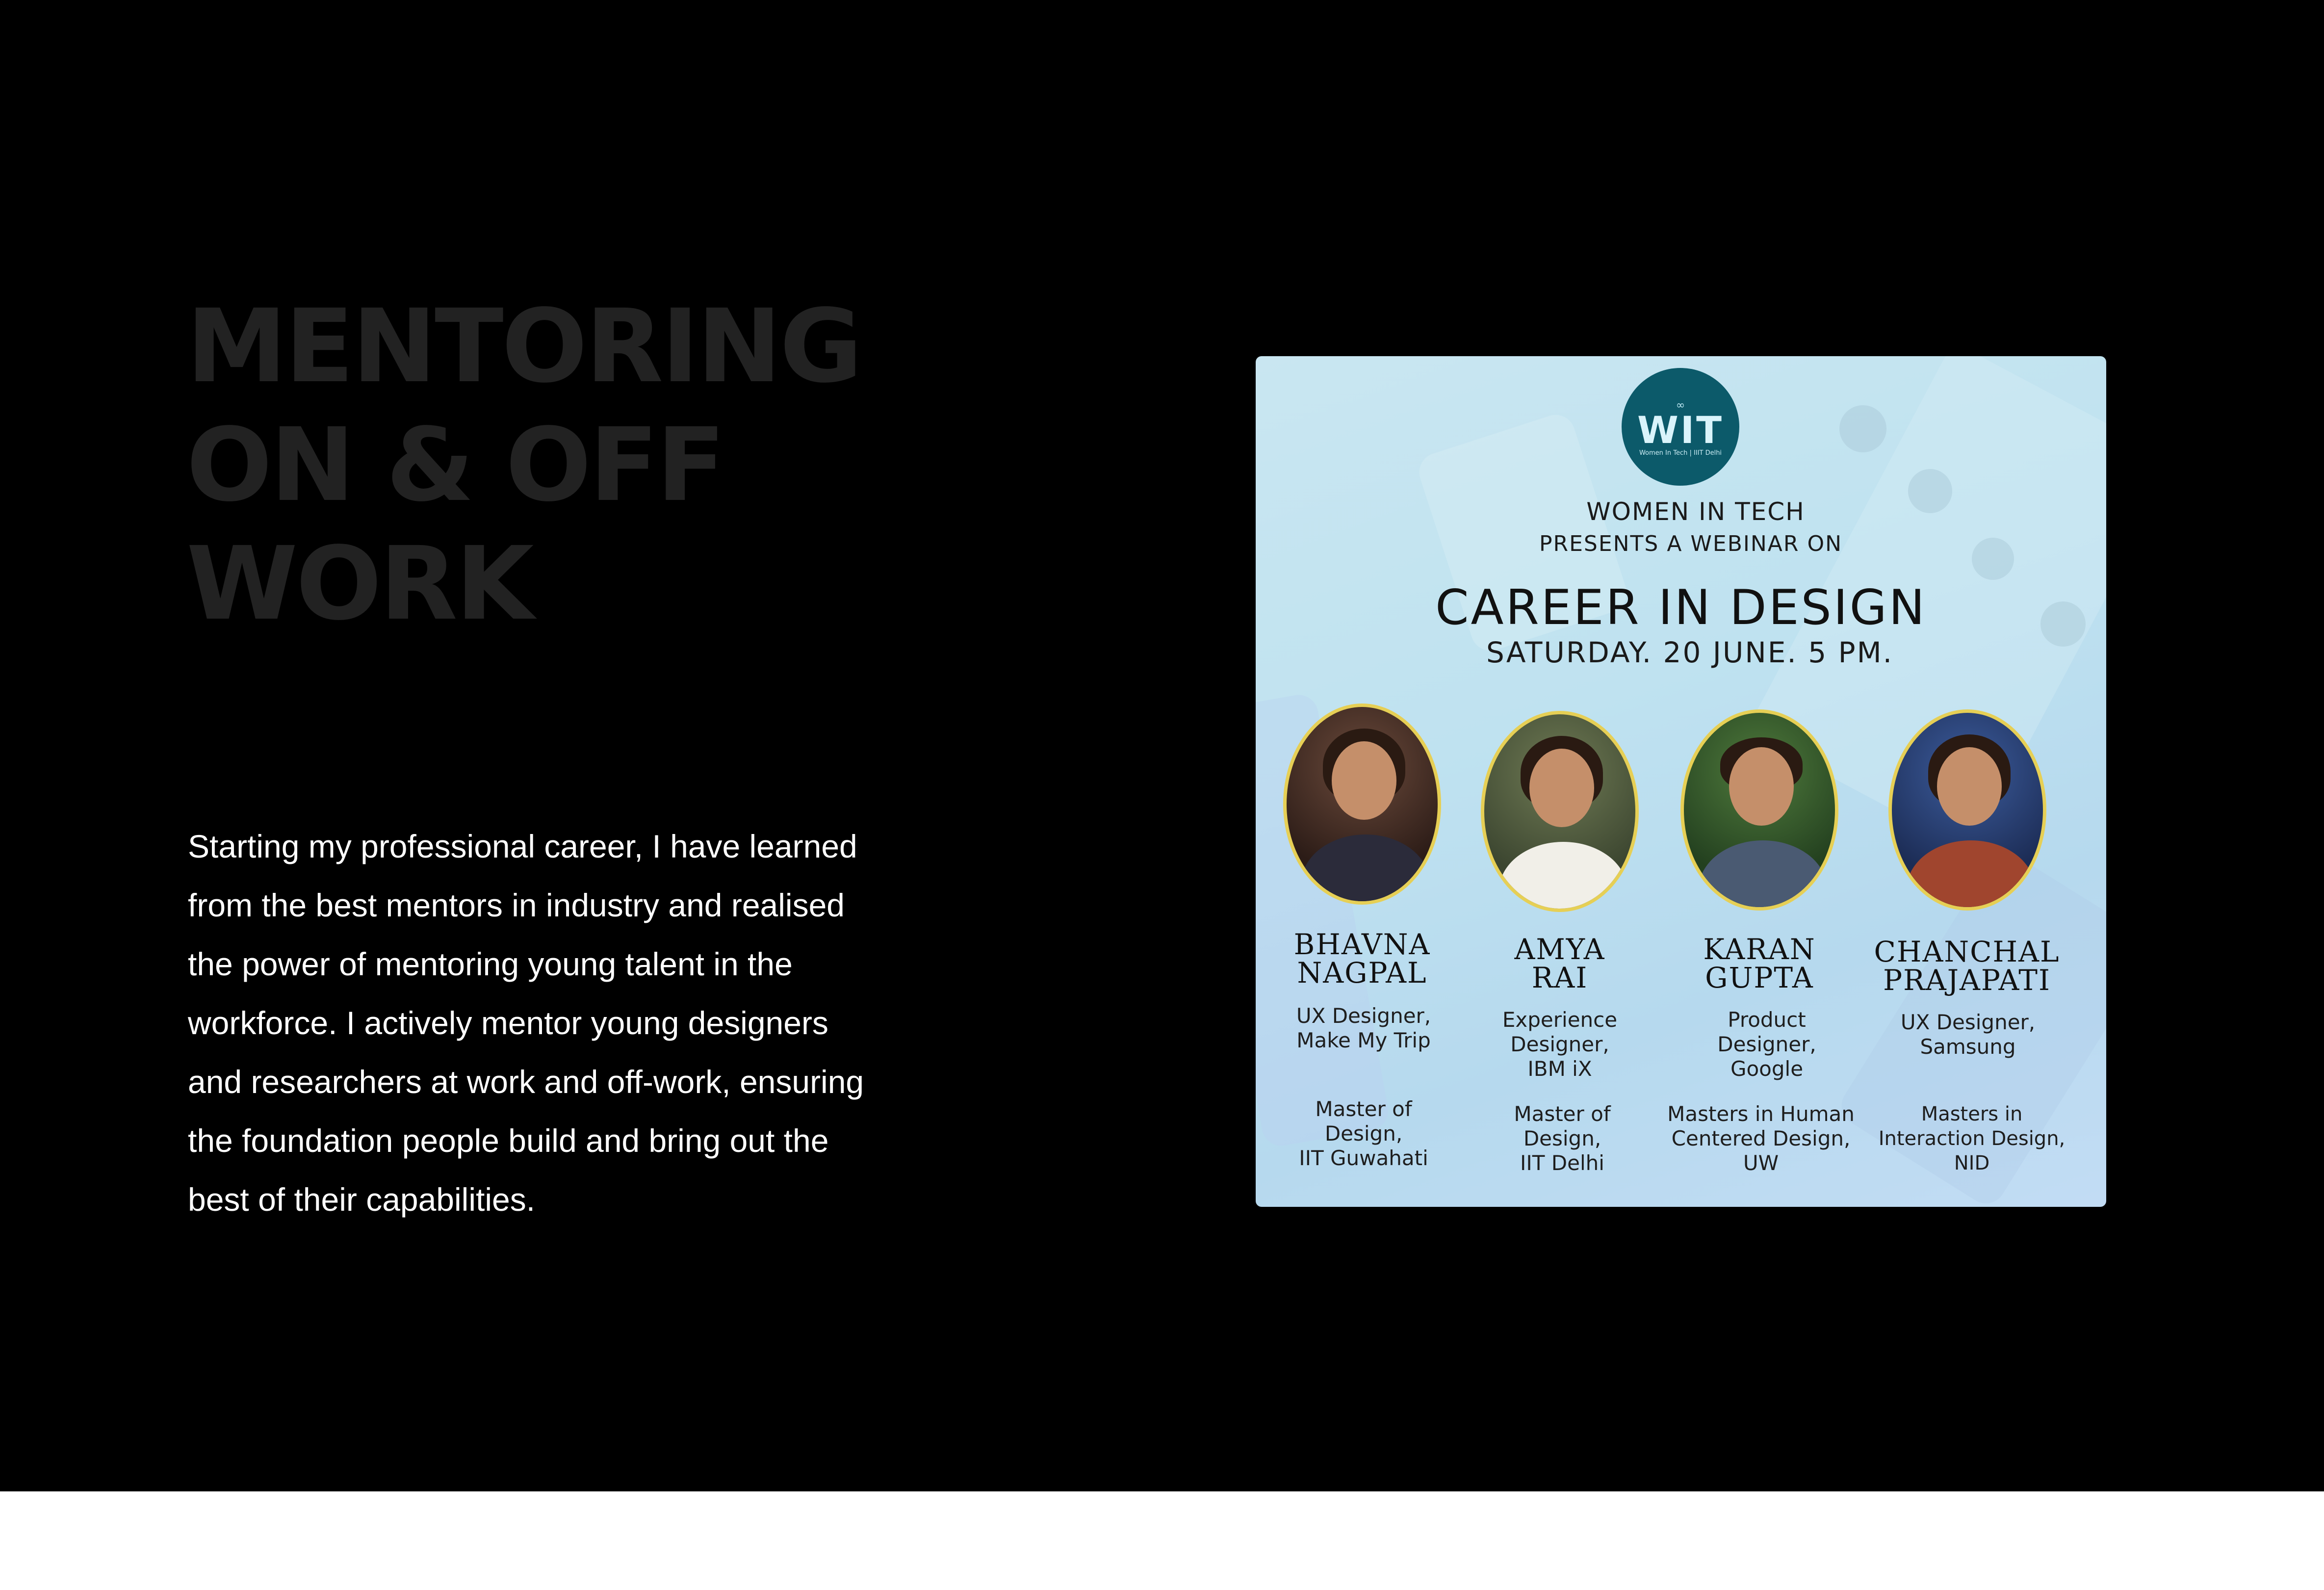 Image resolution: width=2324 pixels, height=1590 pixels. What do you see at coordinates (1972, 1138) in the screenshot?
I see `speaker-education: Masters in Interaction Design, NID` at bounding box center [1972, 1138].